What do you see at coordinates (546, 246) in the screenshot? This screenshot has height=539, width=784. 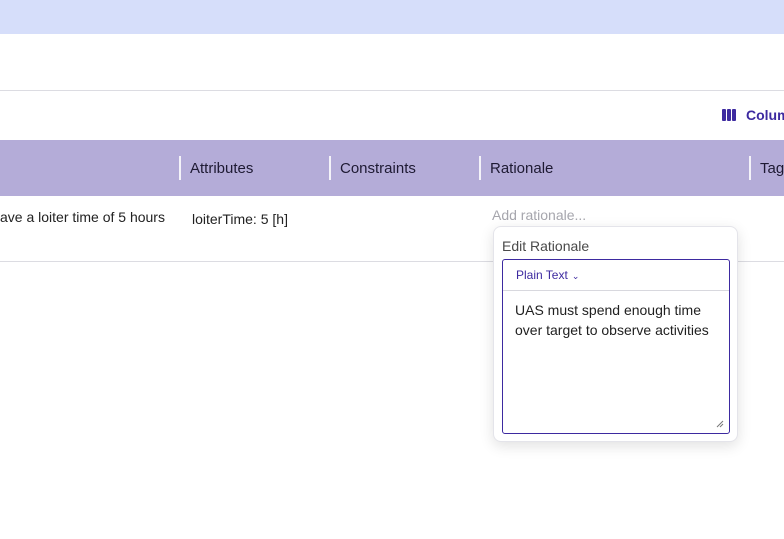 I see `popover-title: Edit Rationale` at bounding box center [546, 246].